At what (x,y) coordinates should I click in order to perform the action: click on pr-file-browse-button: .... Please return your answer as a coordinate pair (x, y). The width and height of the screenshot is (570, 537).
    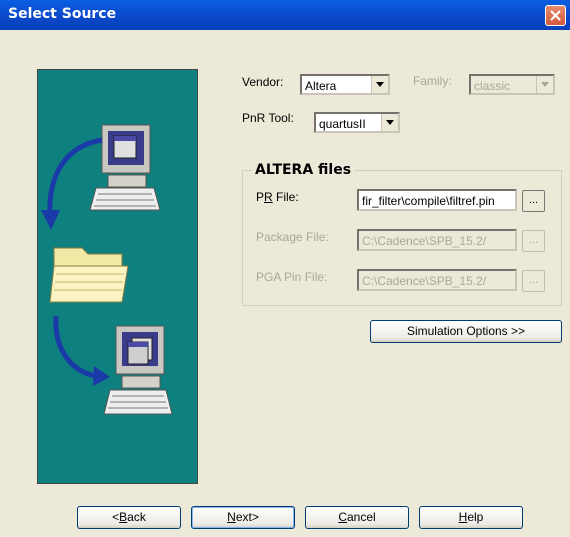
    Looking at the image, I should click on (533, 201).